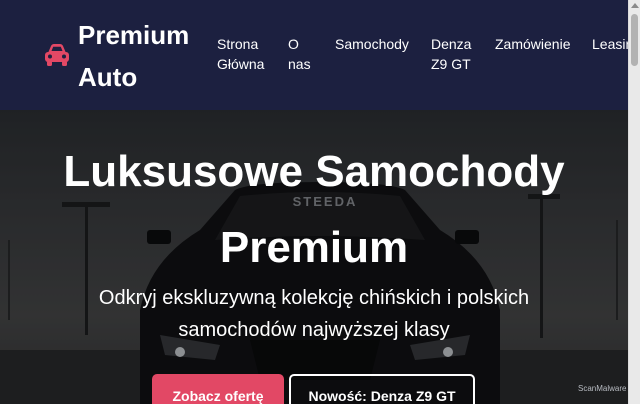 This screenshot has width=640, height=404. Describe the element at coordinates (635, 5) in the screenshot. I see `scroll-up-arrow-icon` at that location.